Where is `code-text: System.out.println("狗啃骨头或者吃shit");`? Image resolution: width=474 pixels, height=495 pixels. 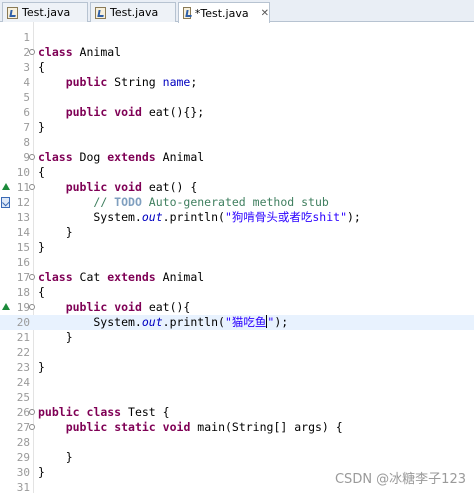 code-text: System.out.println("狗啃骨头或者吃shit"); is located at coordinates (199, 217).